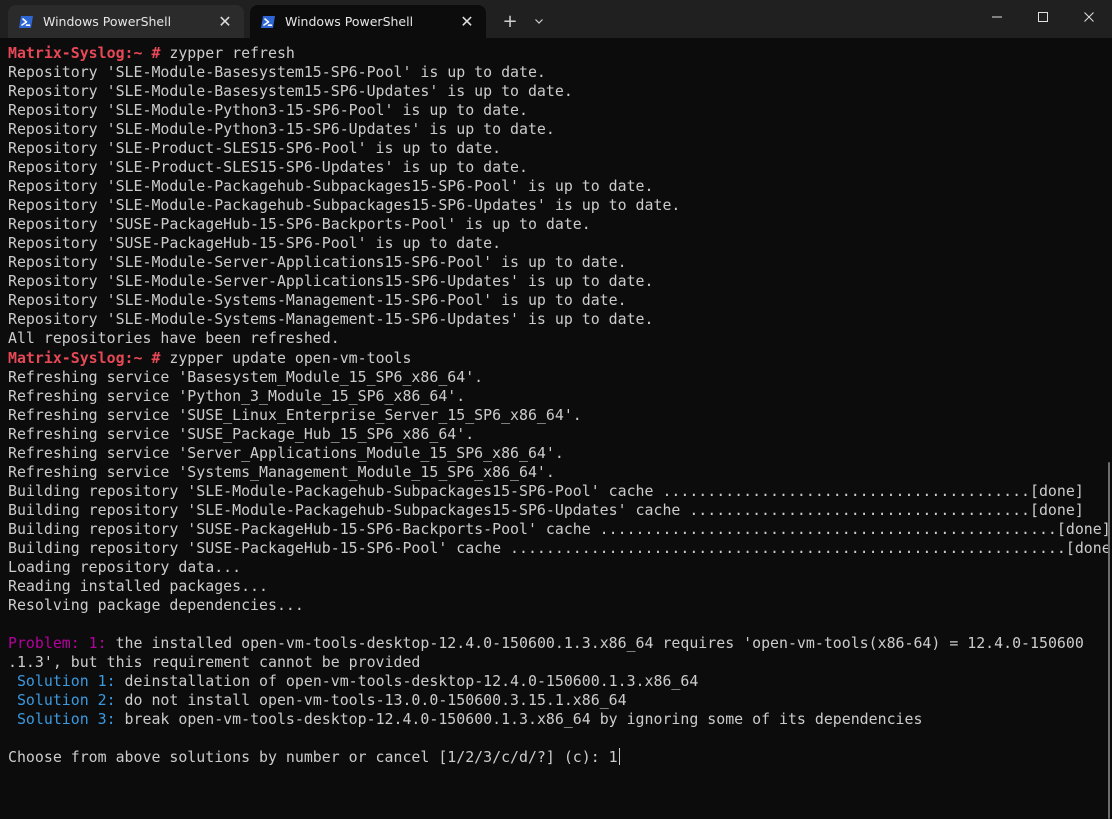 The image size is (1112, 819). Describe the element at coordinates (66, 719) in the screenshot. I see `solution-text: Solution 3:` at that location.